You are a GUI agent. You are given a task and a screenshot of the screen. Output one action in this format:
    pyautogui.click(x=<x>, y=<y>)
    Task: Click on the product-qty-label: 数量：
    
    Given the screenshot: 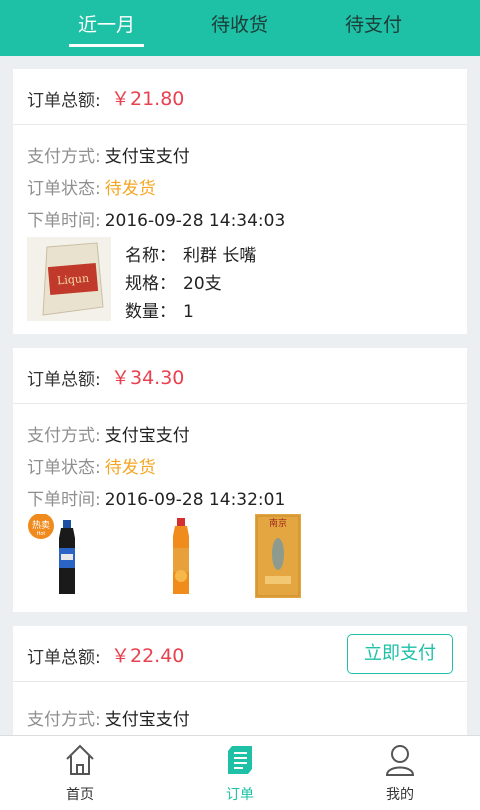 What is the action you would take?
    pyautogui.click(x=150, y=312)
    